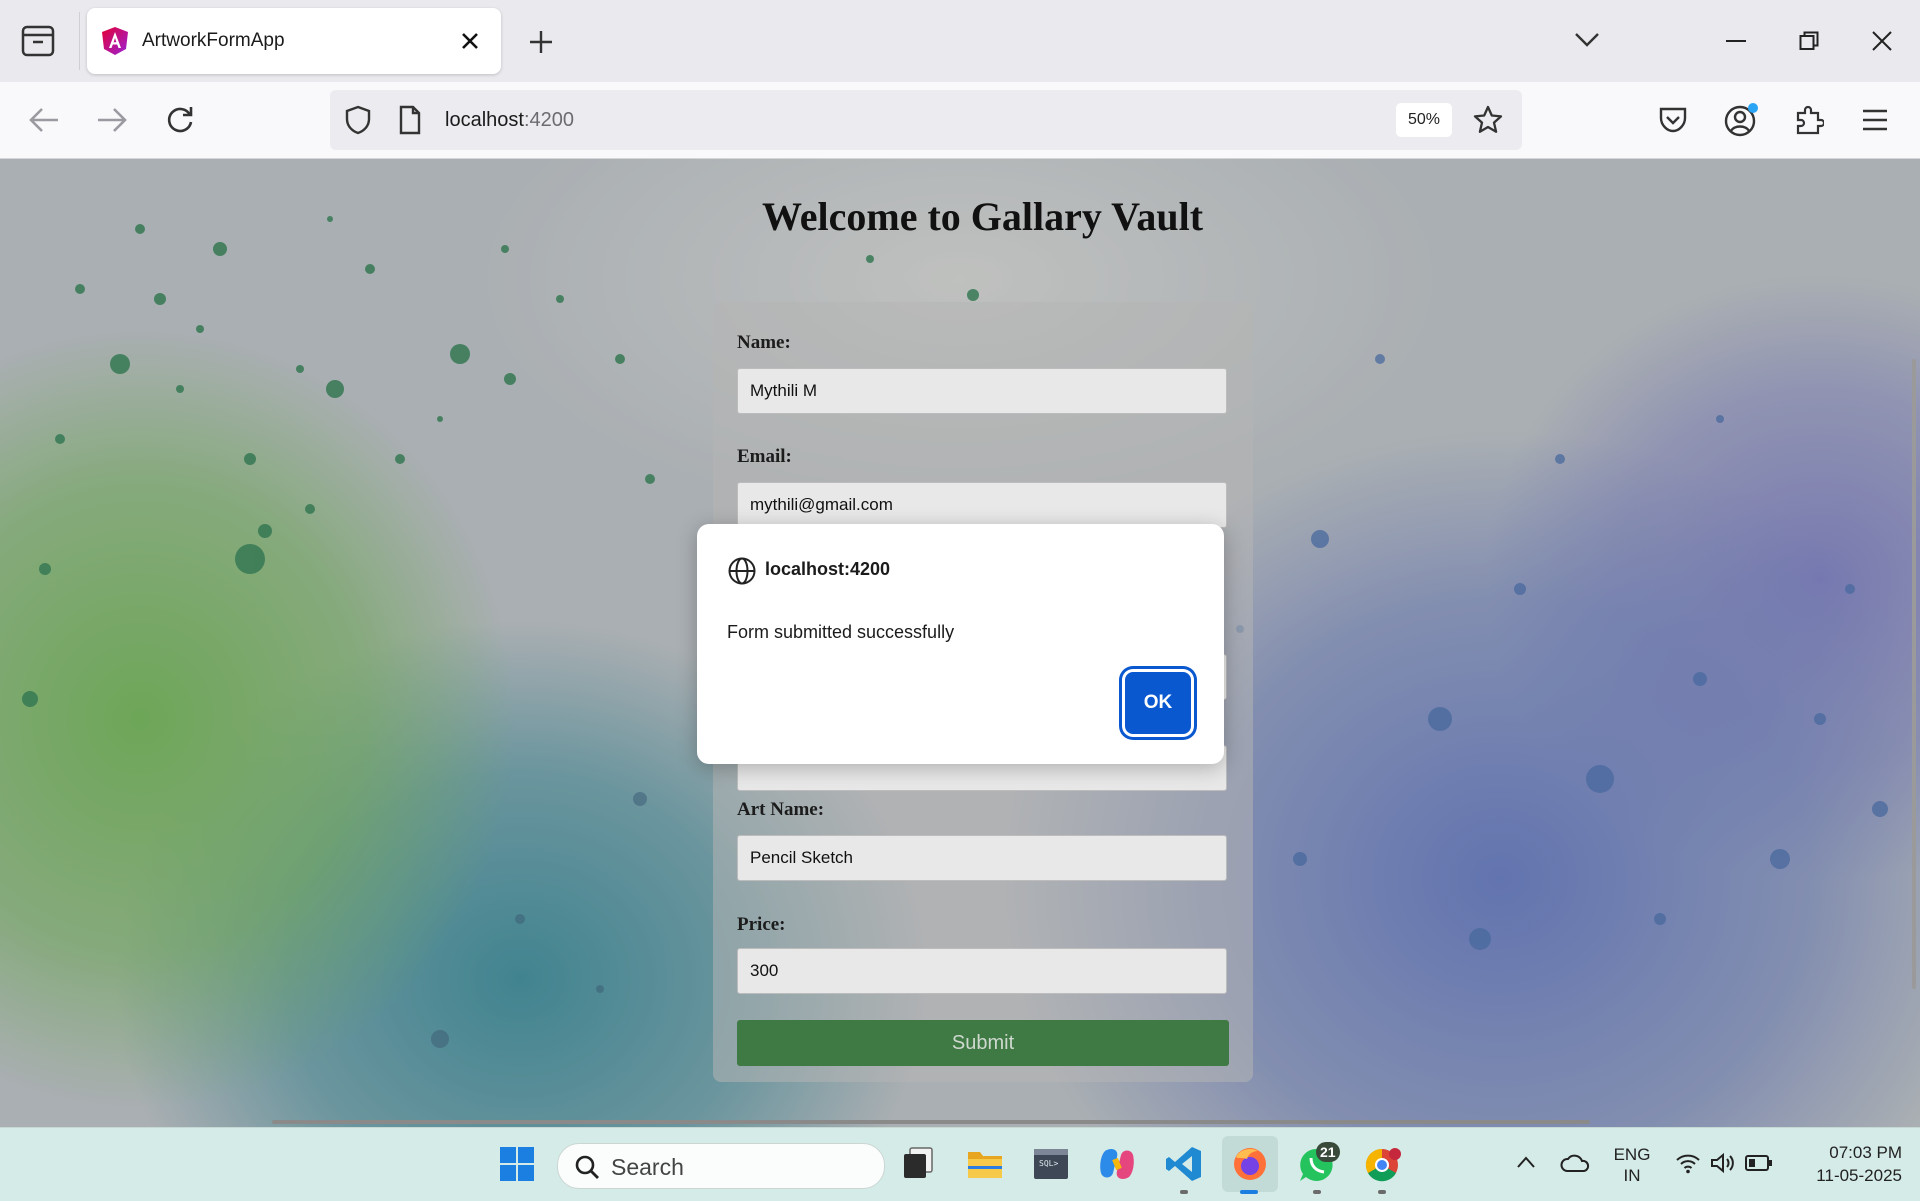  What do you see at coordinates (781, 809) in the screenshot?
I see `art-name-label: Art Name:` at bounding box center [781, 809].